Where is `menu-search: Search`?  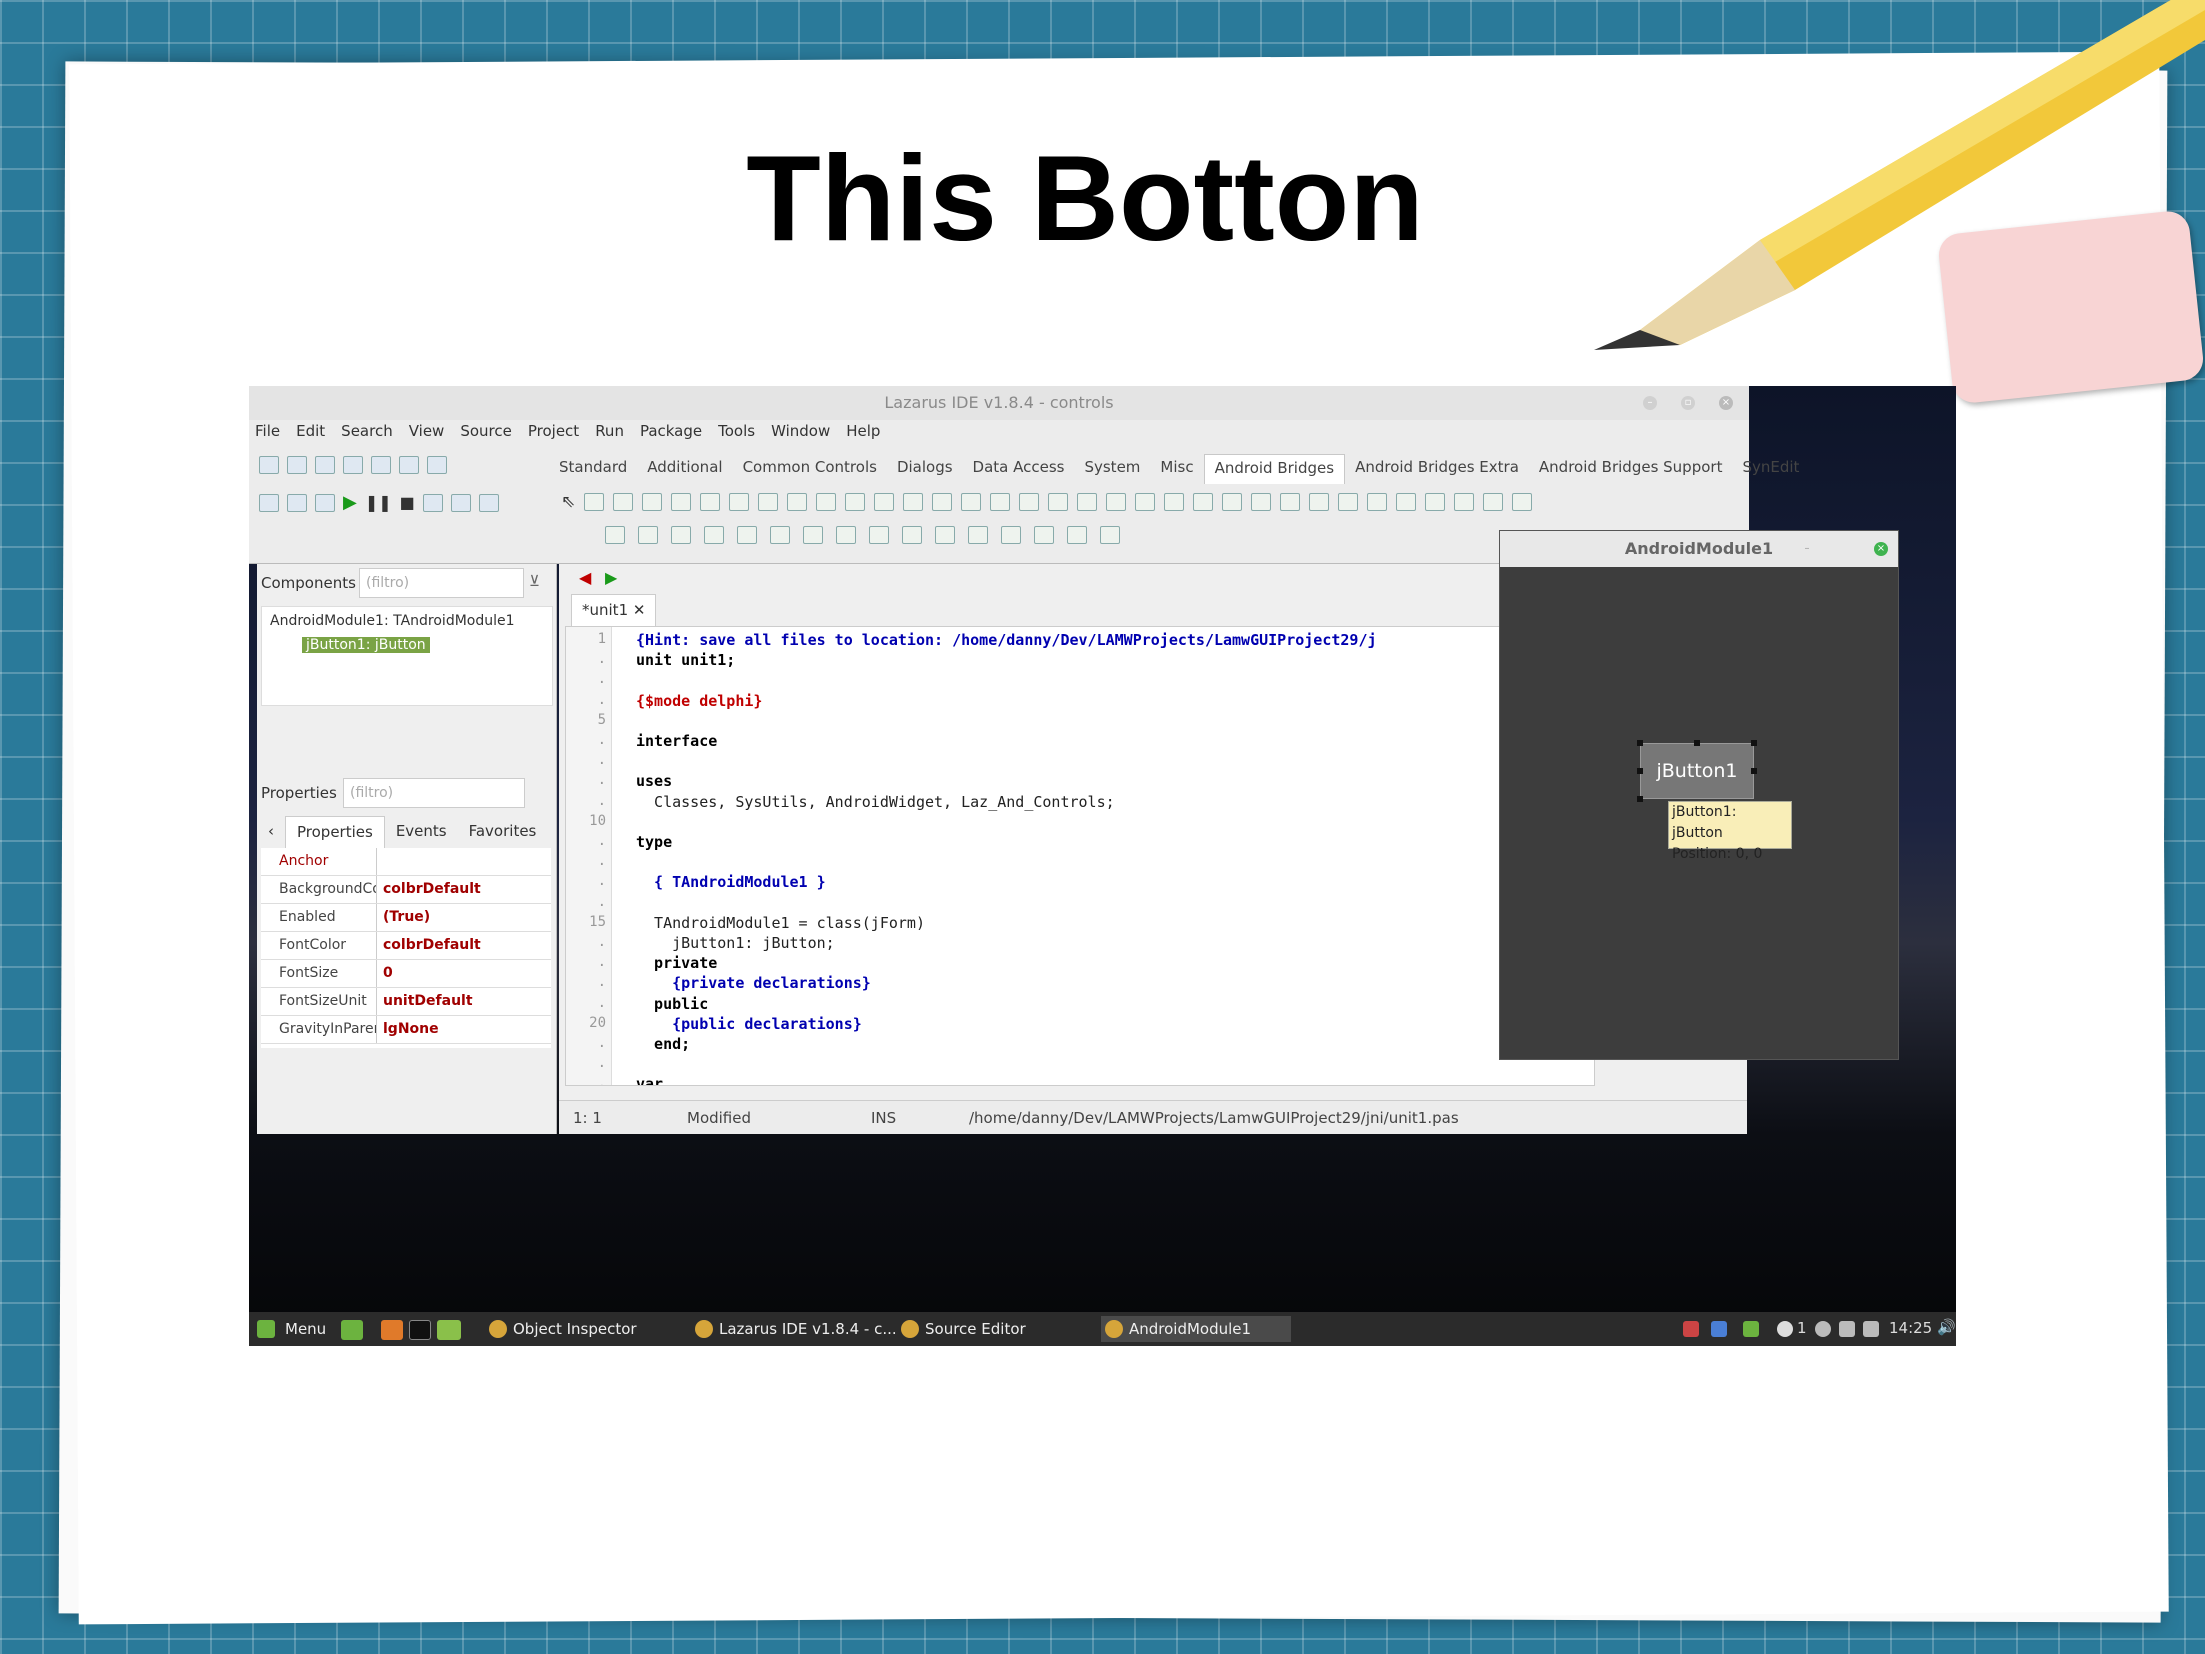
menu-search: Search is located at coordinates (367, 435).